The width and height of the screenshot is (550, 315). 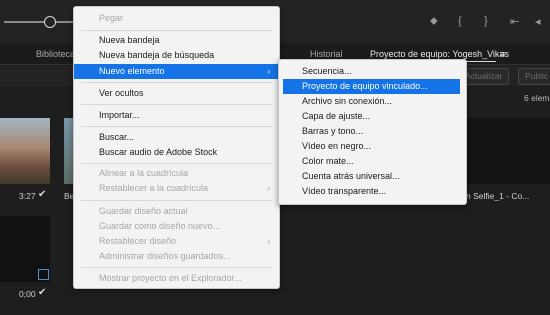 I want to click on zoom-slider-knob, so click(x=50, y=22).